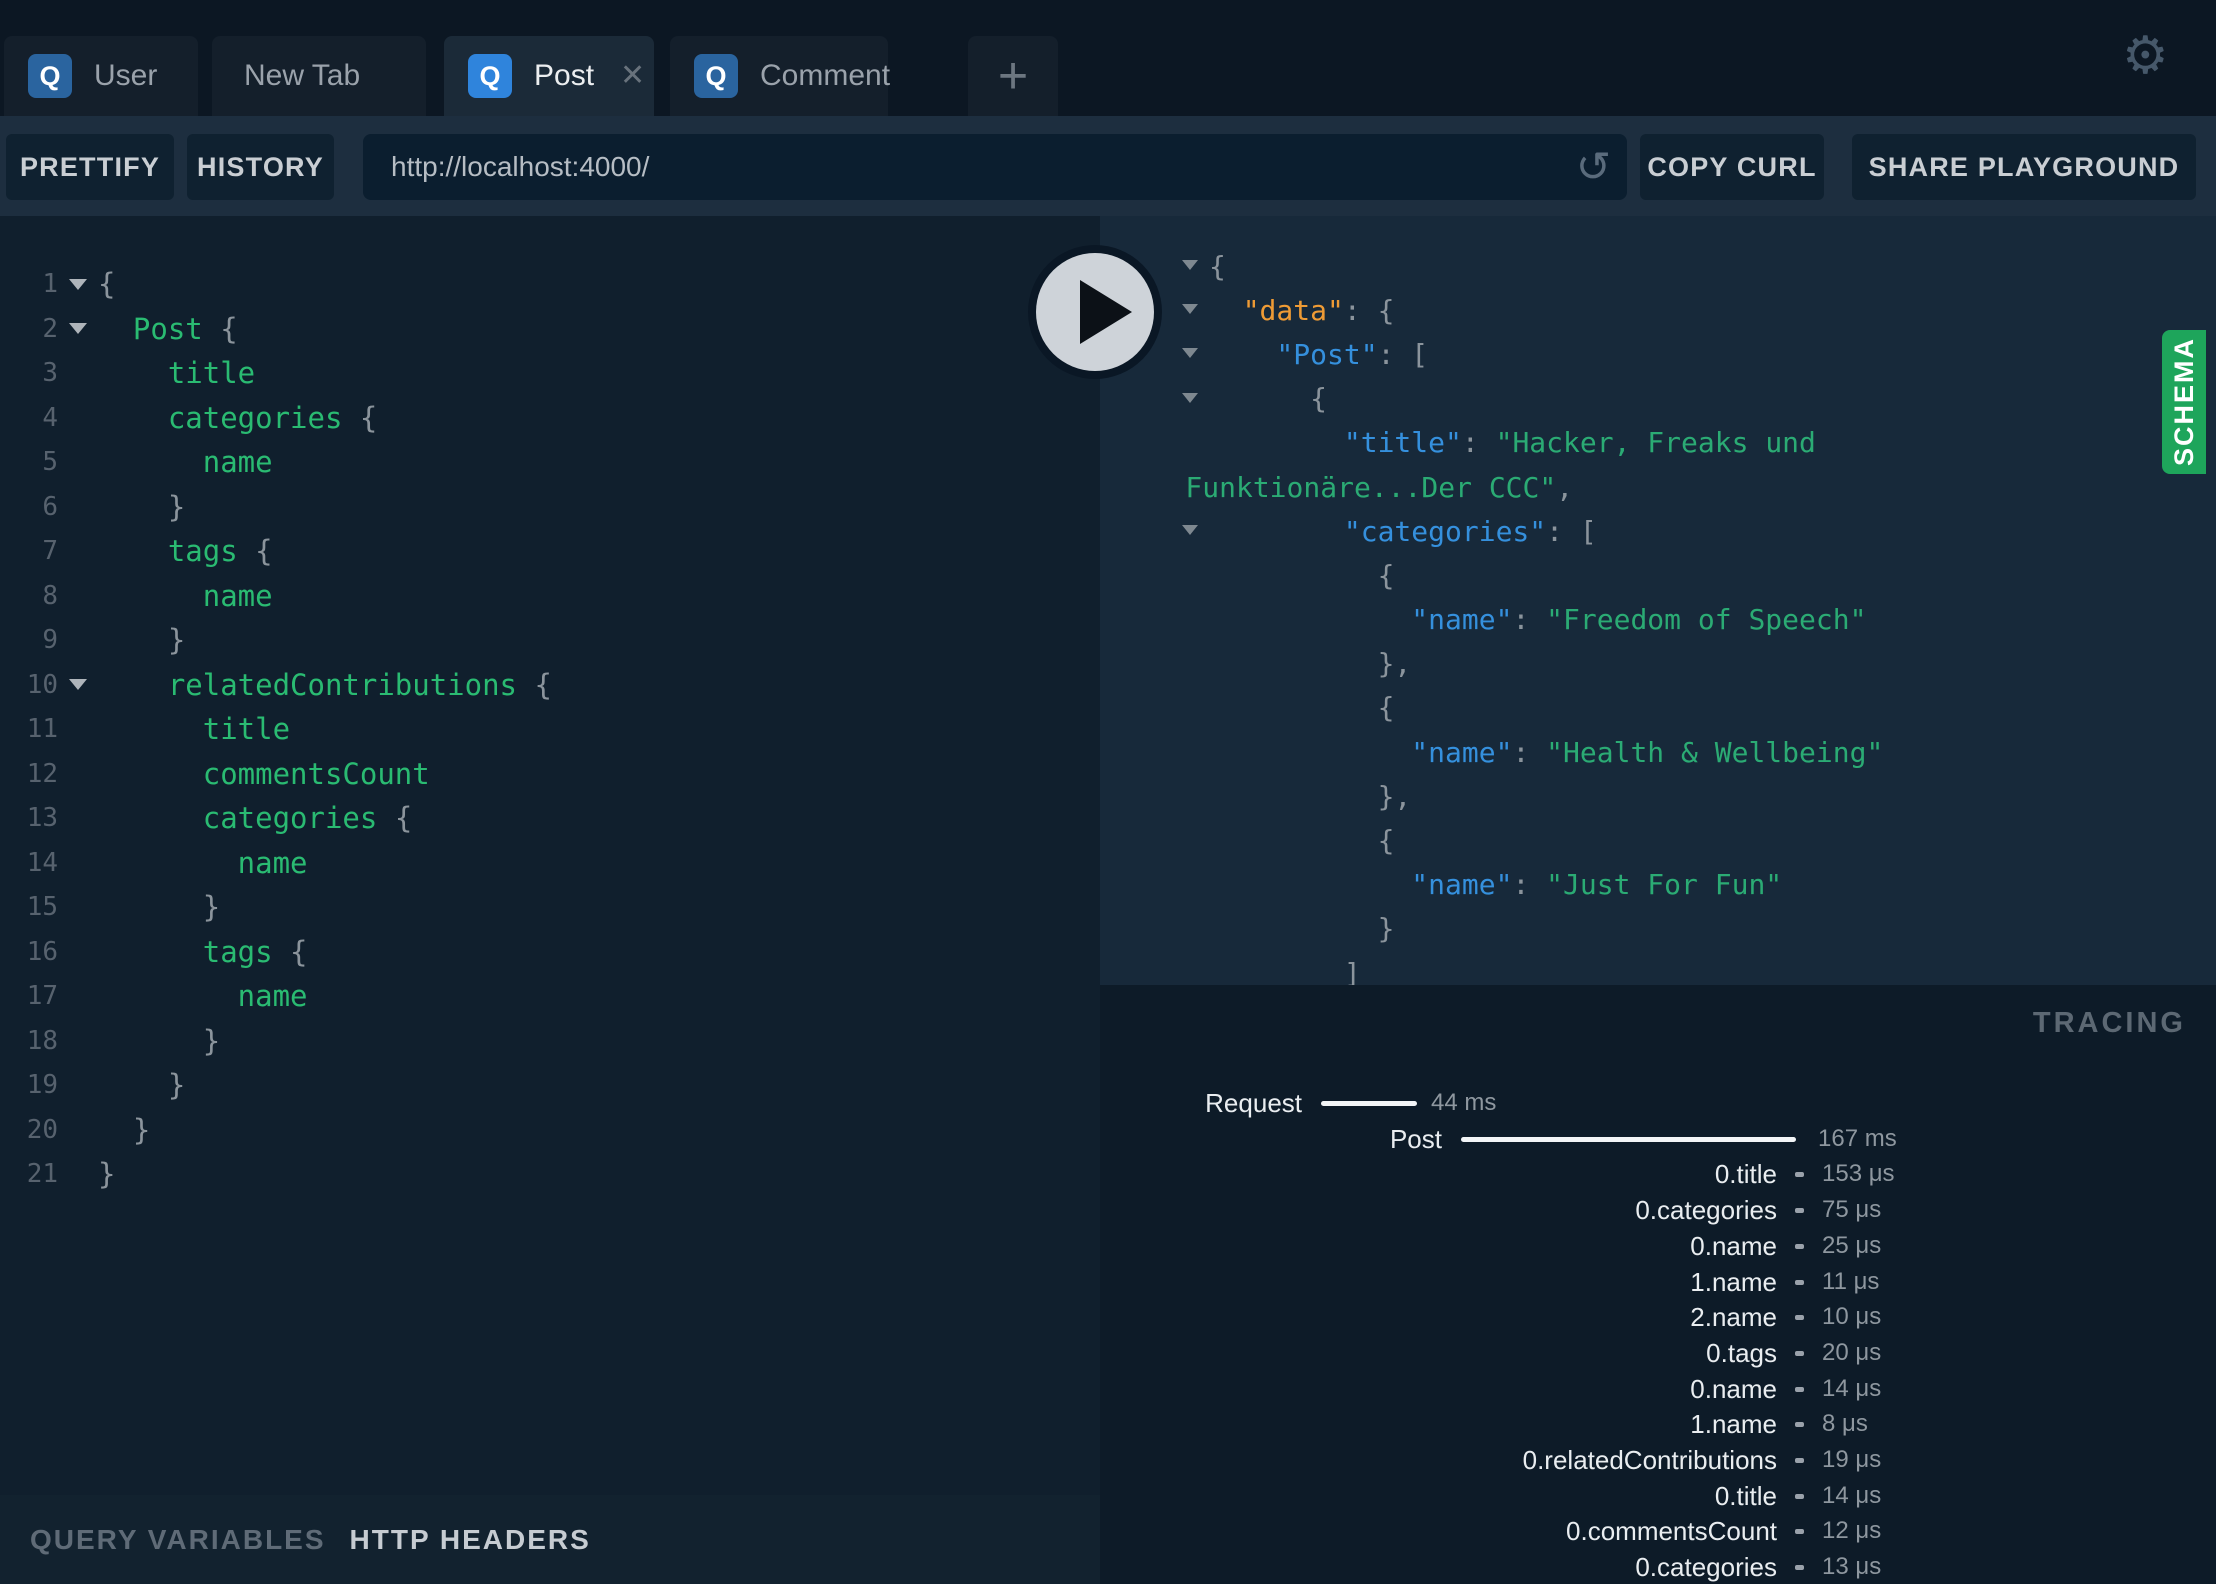 The height and width of the screenshot is (1584, 2216). Describe the element at coordinates (470, 1540) in the screenshot. I see `http-headers-tab: HTTP HEADERS` at that location.